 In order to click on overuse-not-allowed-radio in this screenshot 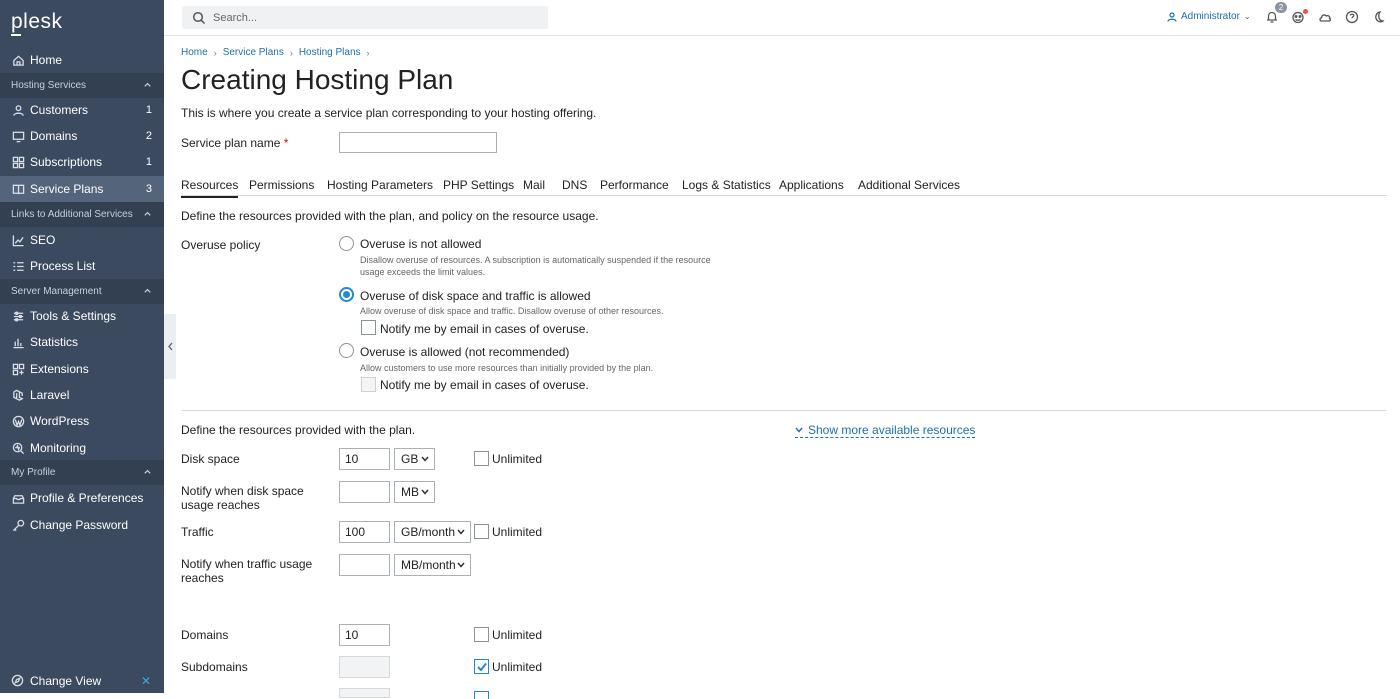, I will do `click(346, 243)`.